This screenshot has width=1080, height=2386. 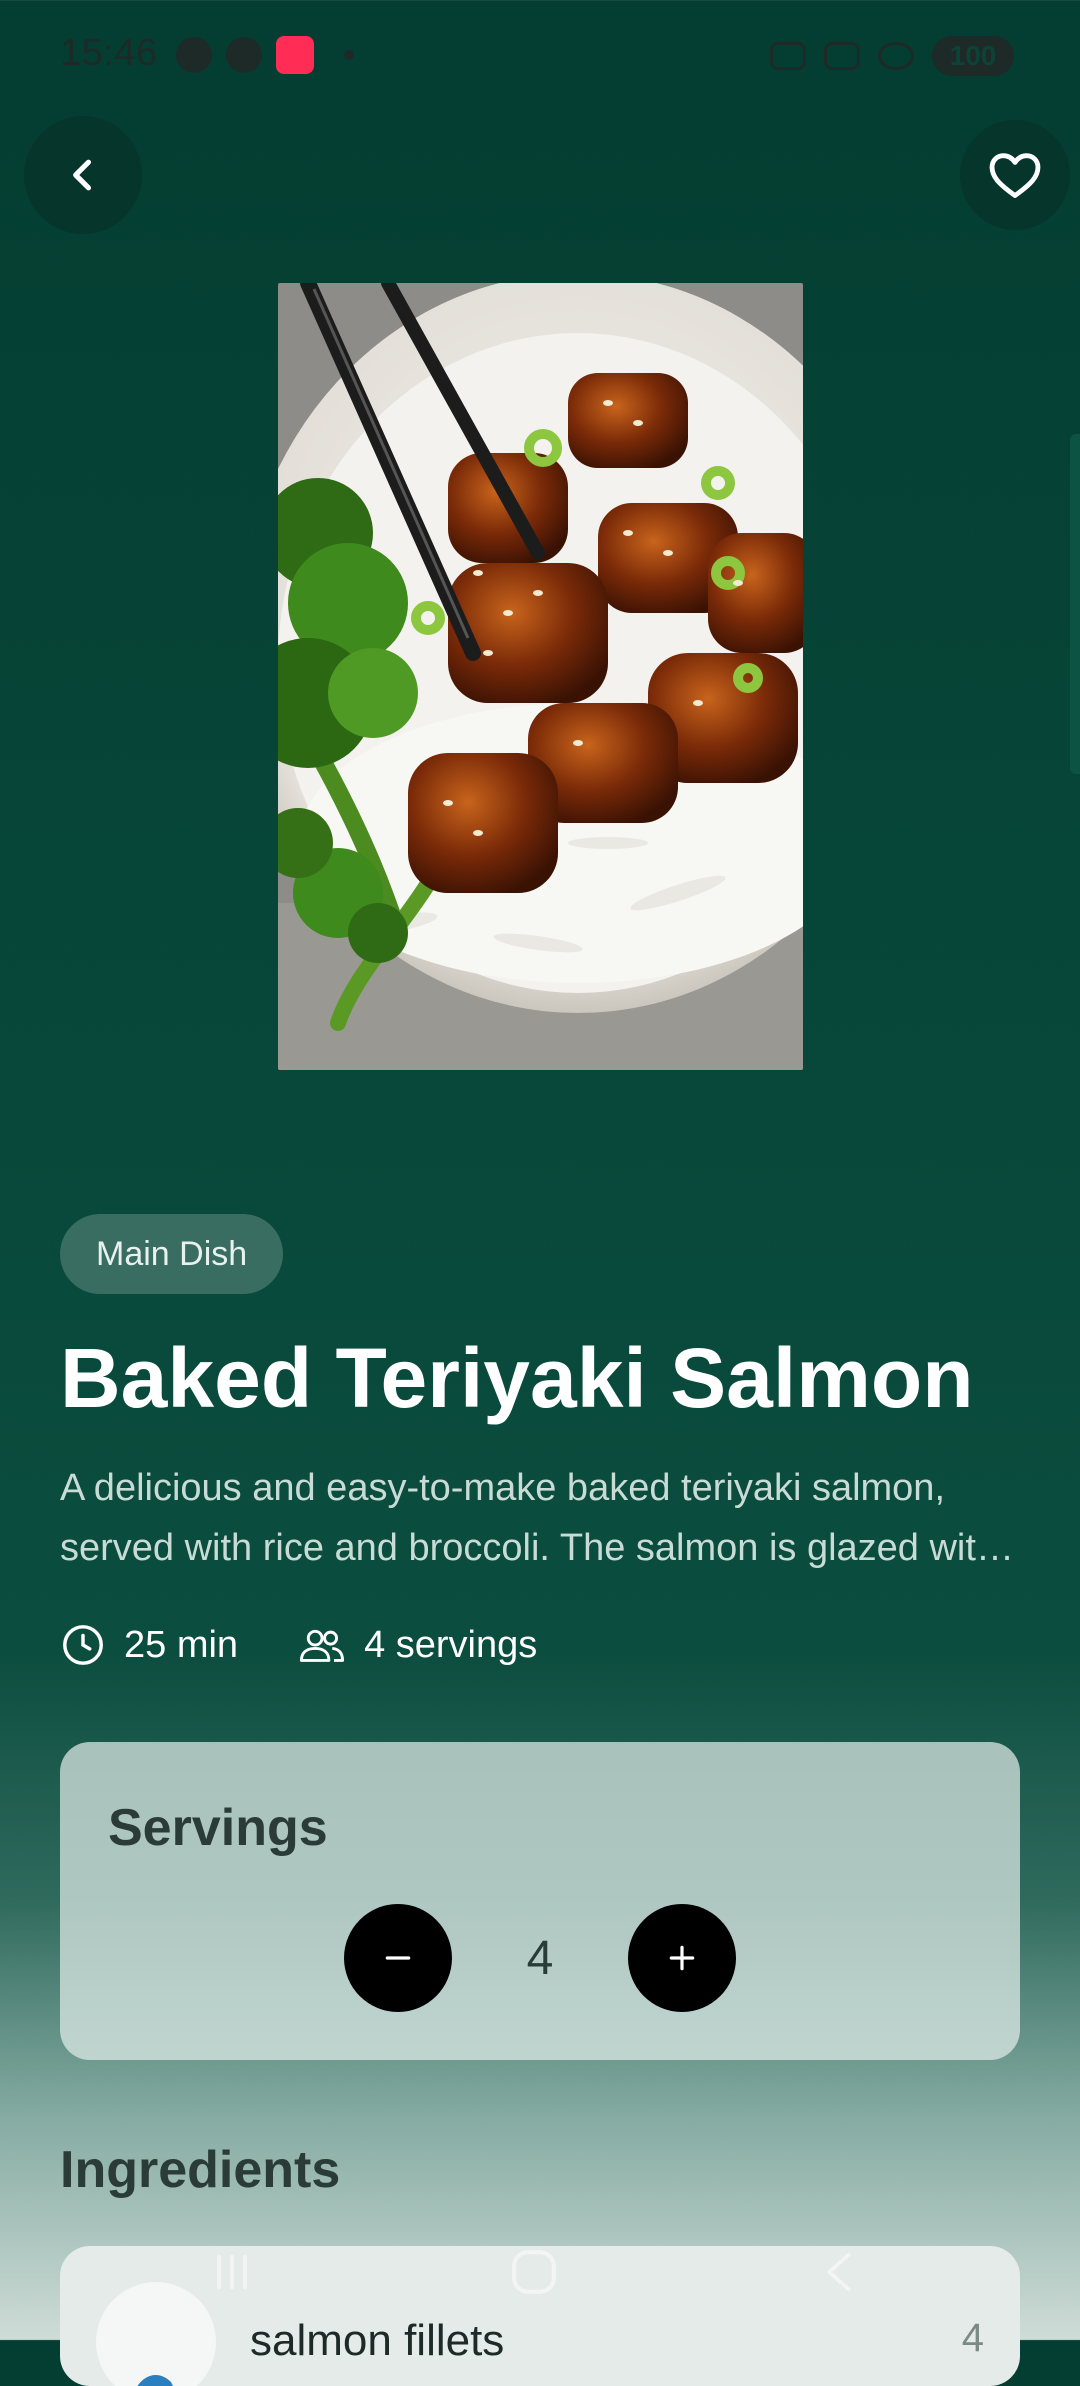 I want to click on system-navigation-bar, so click(x=540, y=2275).